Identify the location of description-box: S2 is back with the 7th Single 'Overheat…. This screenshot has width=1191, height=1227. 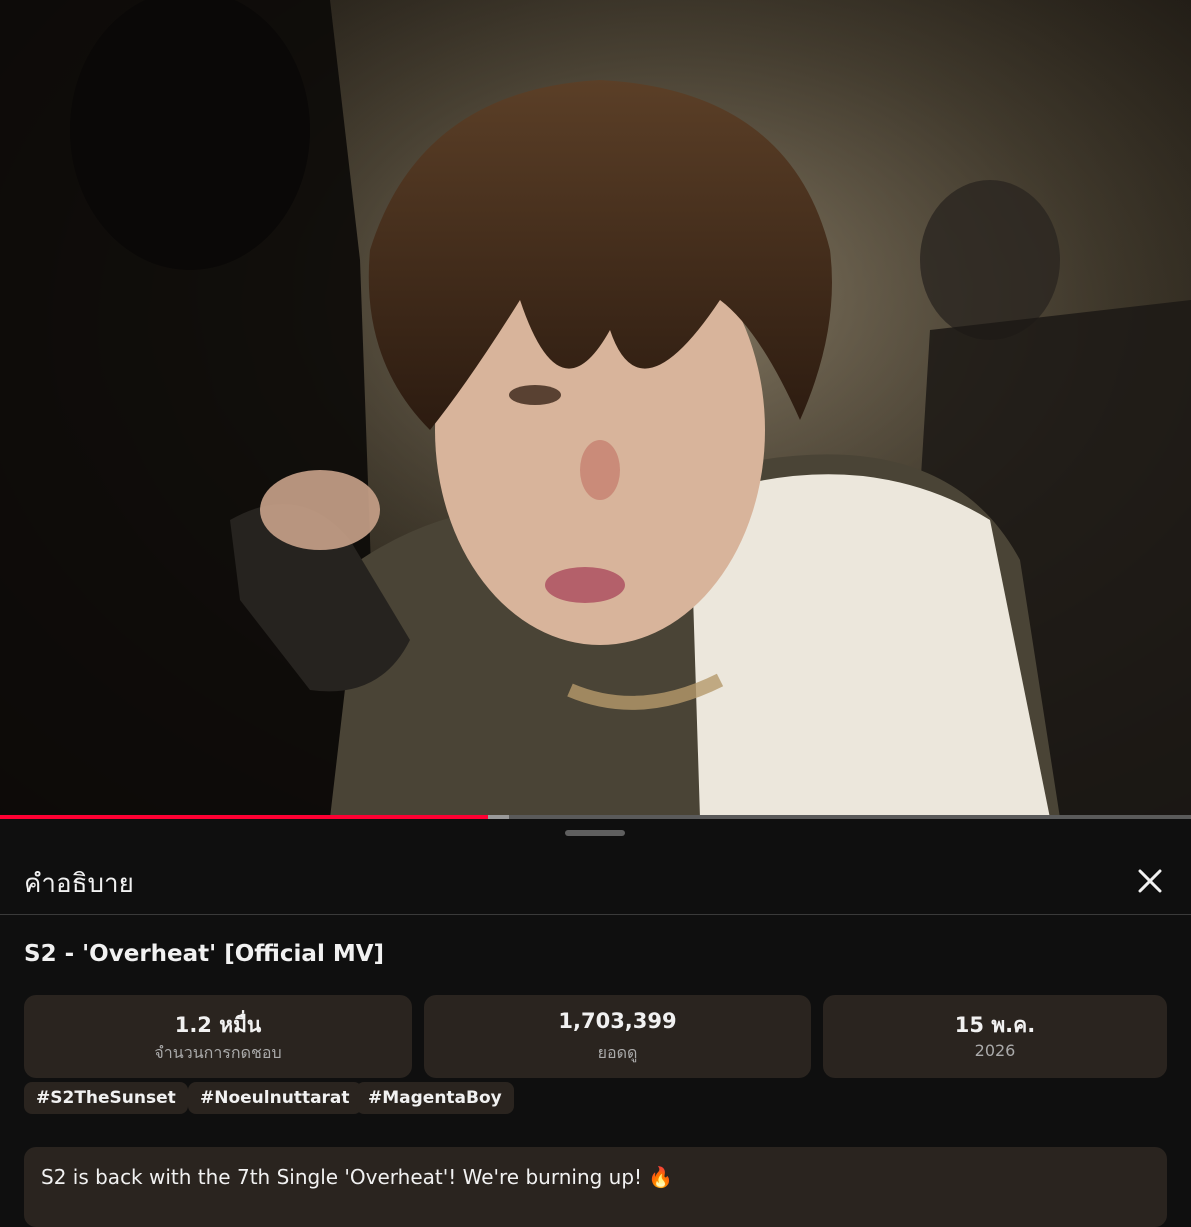
(595, 1187).